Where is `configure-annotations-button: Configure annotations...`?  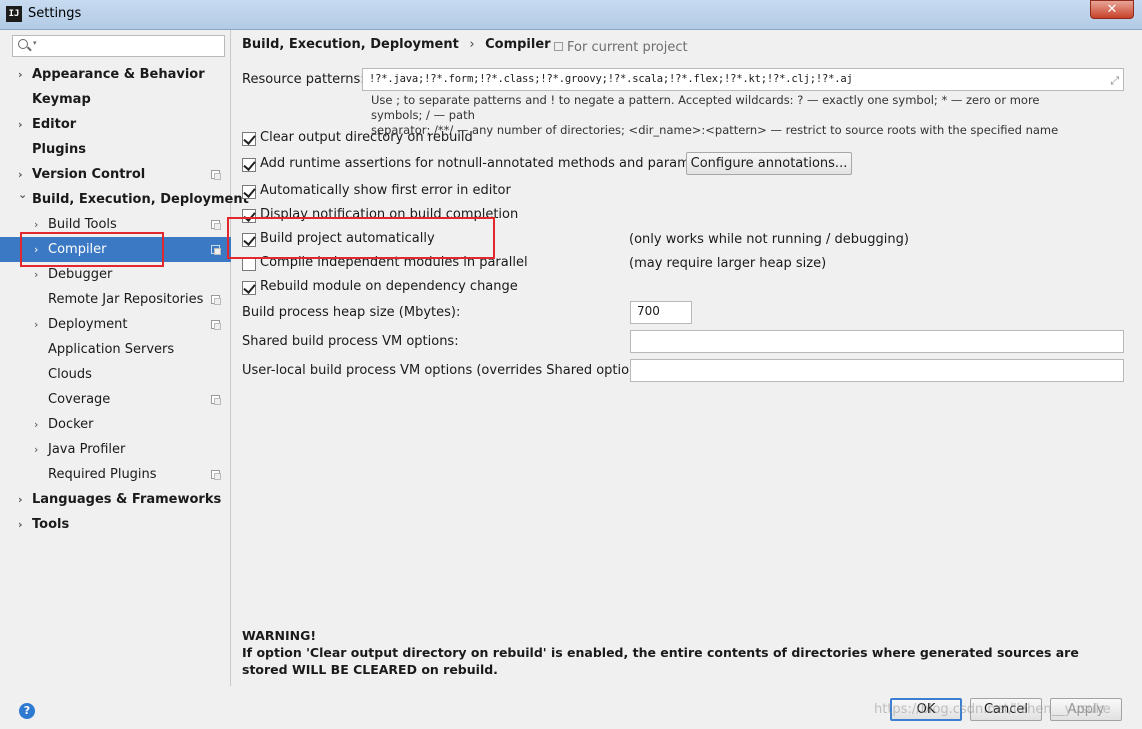
configure-annotations-button: Configure annotations... is located at coordinates (769, 163).